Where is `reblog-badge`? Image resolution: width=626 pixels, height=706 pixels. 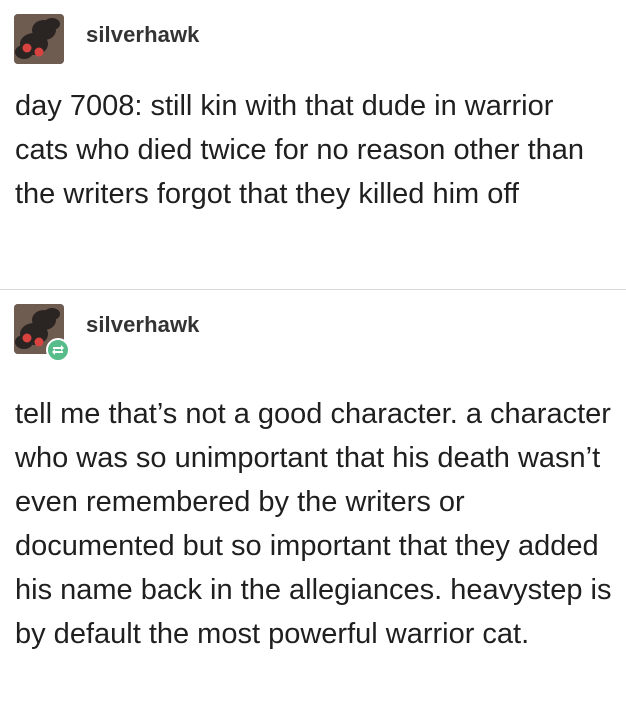
reblog-badge is located at coordinates (58, 350).